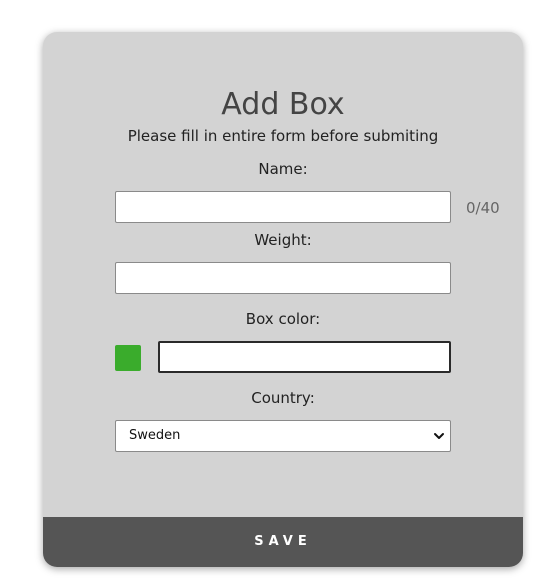  I want to click on weight-label: Weight:, so click(283, 240).